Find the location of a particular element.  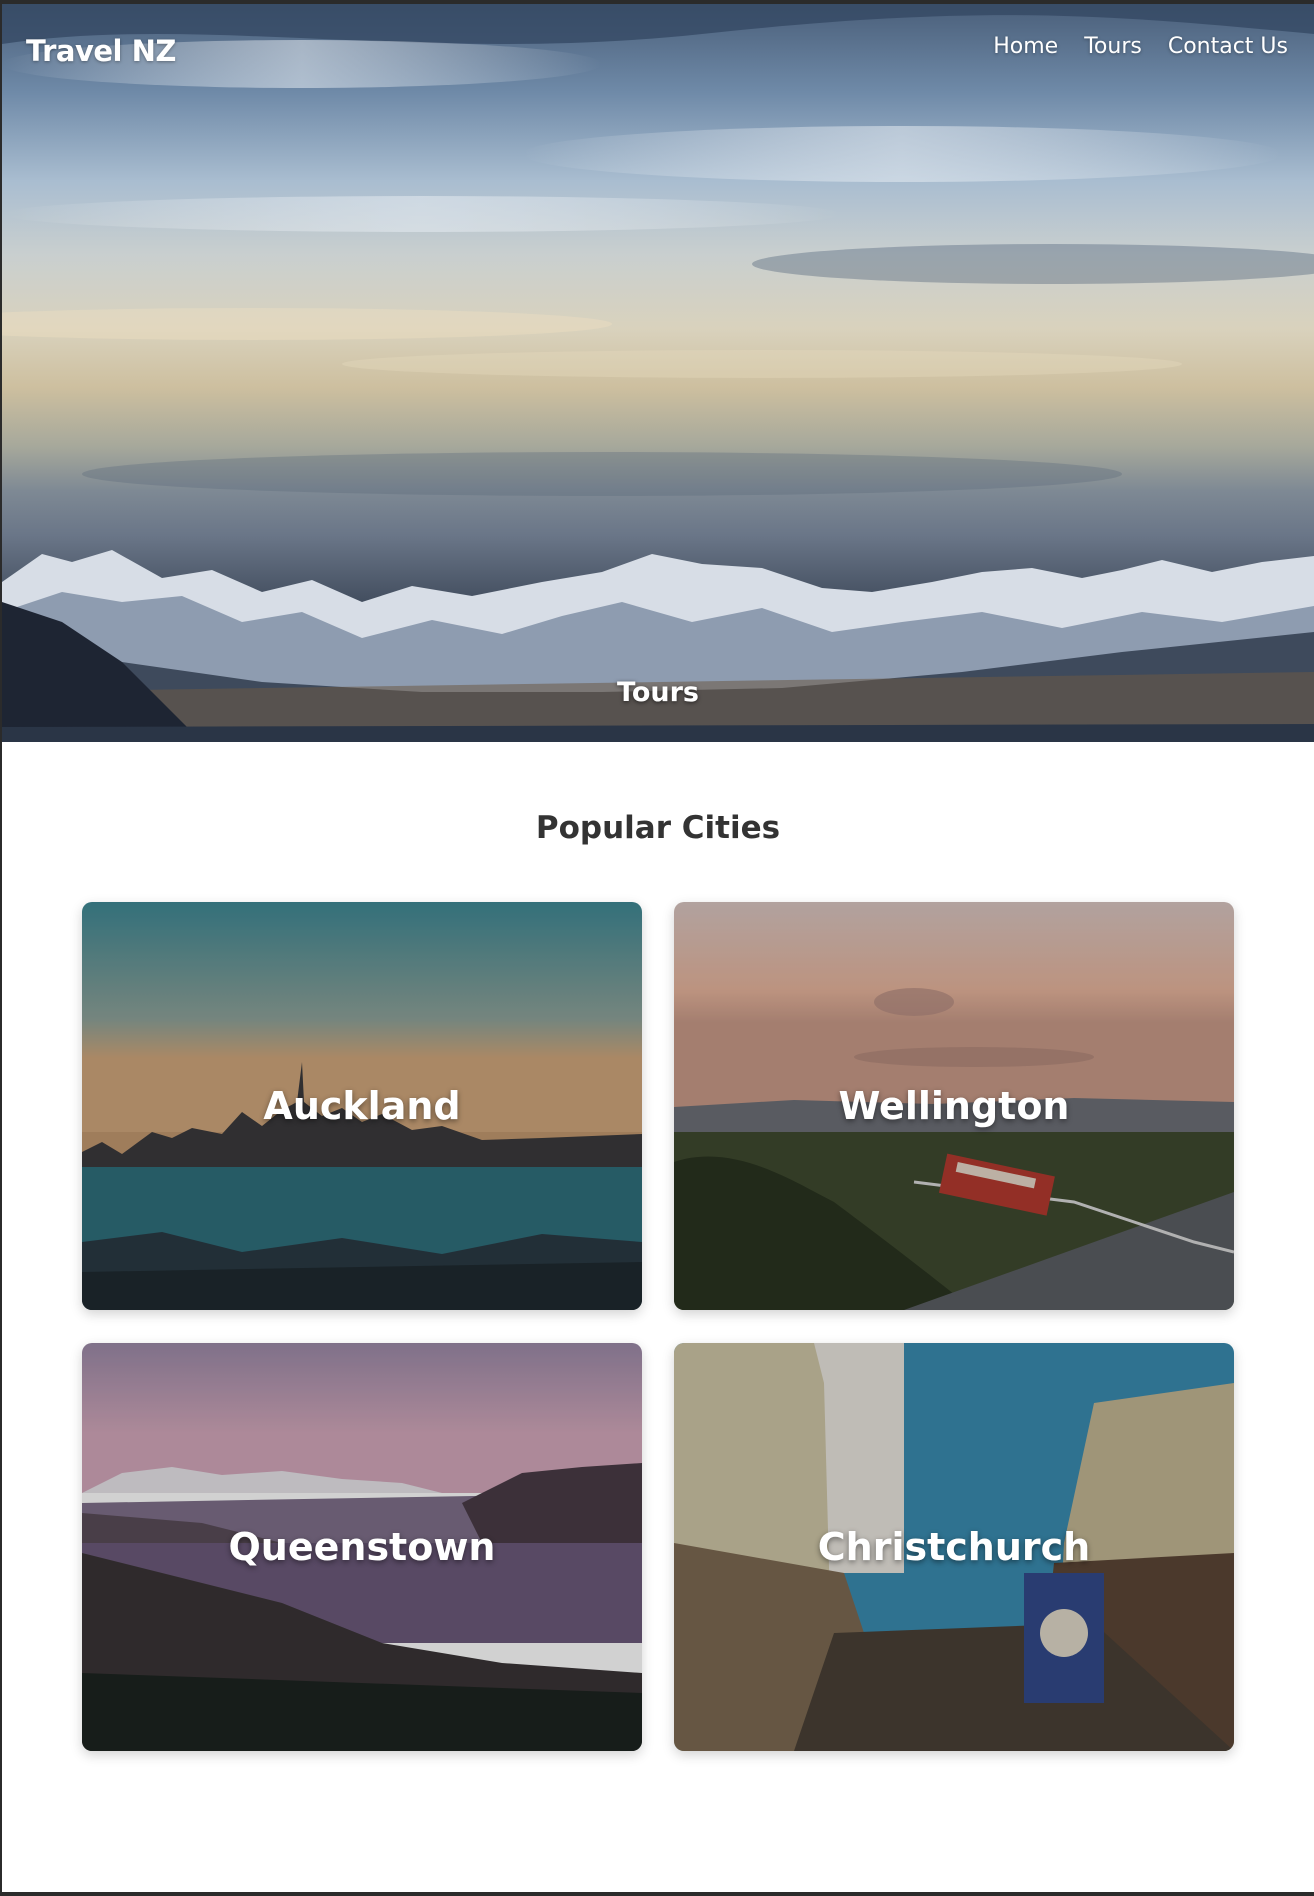

hero-title: Tours is located at coordinates (658, 692).